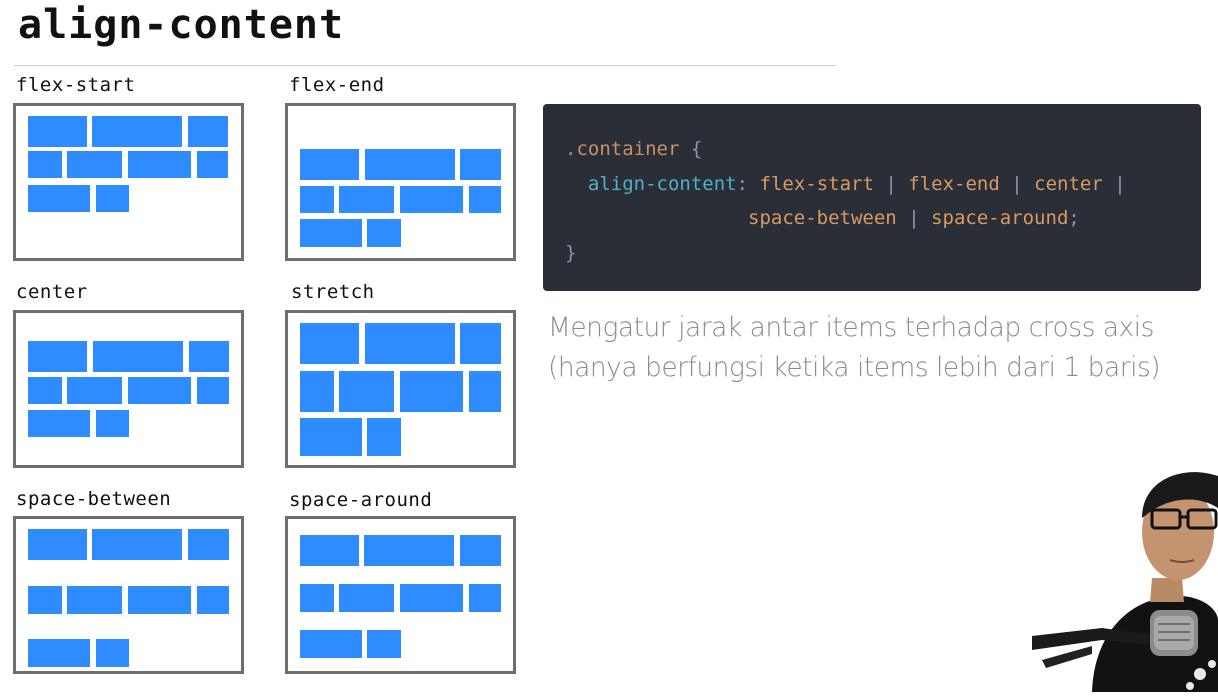  Describe the element at coordinates (571, 252) in the screenshot. I see `code-close-brace: }` at that location.